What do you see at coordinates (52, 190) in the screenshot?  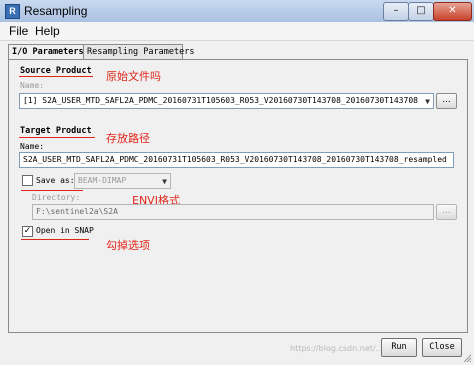 I see `red-underline-save-as` at bounding box center [52, 190].